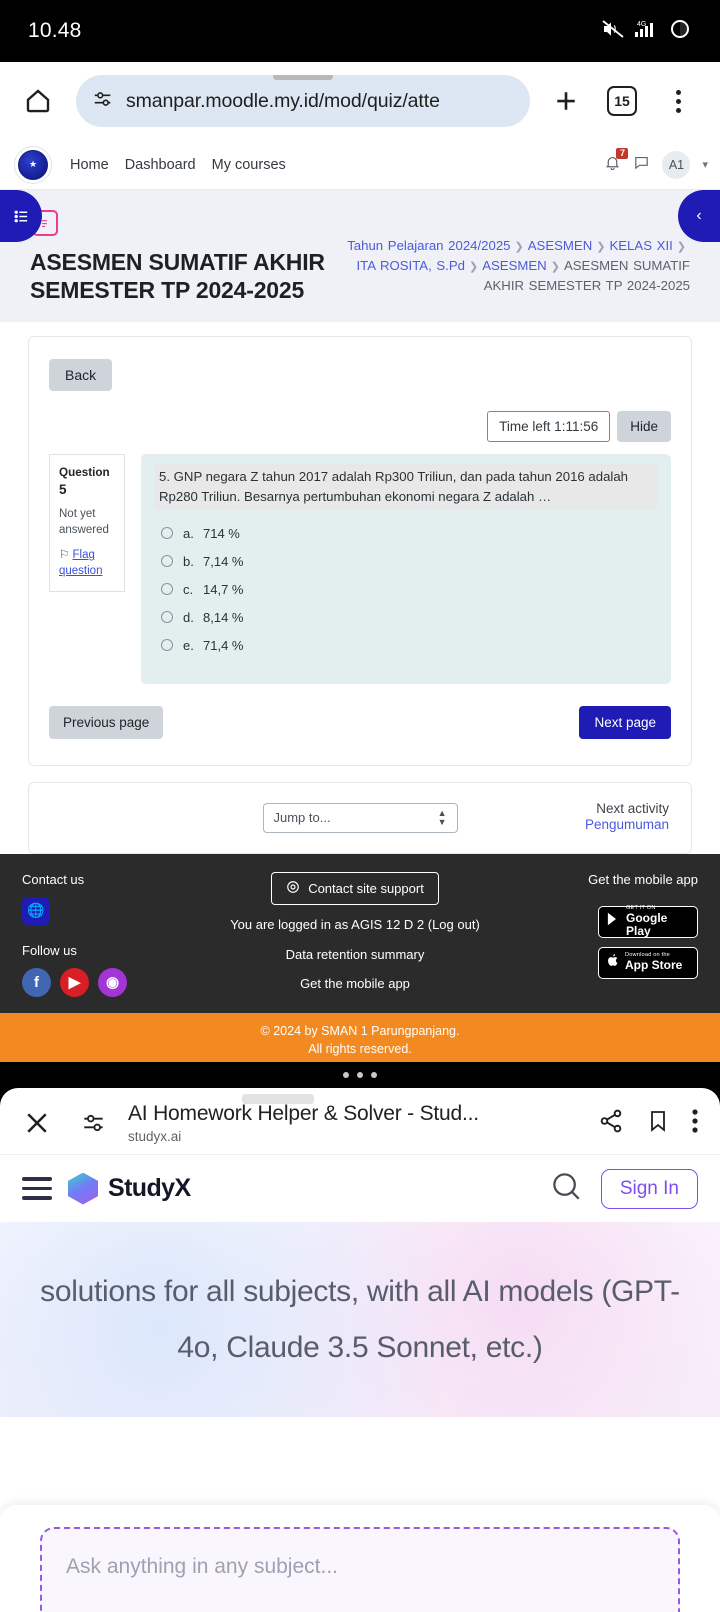 This screenshot has height=1612, width=720. What do you see at coordinates (81, 375) in the screenshot?
I see `back-button: Back` at bounding box center [81, 375].